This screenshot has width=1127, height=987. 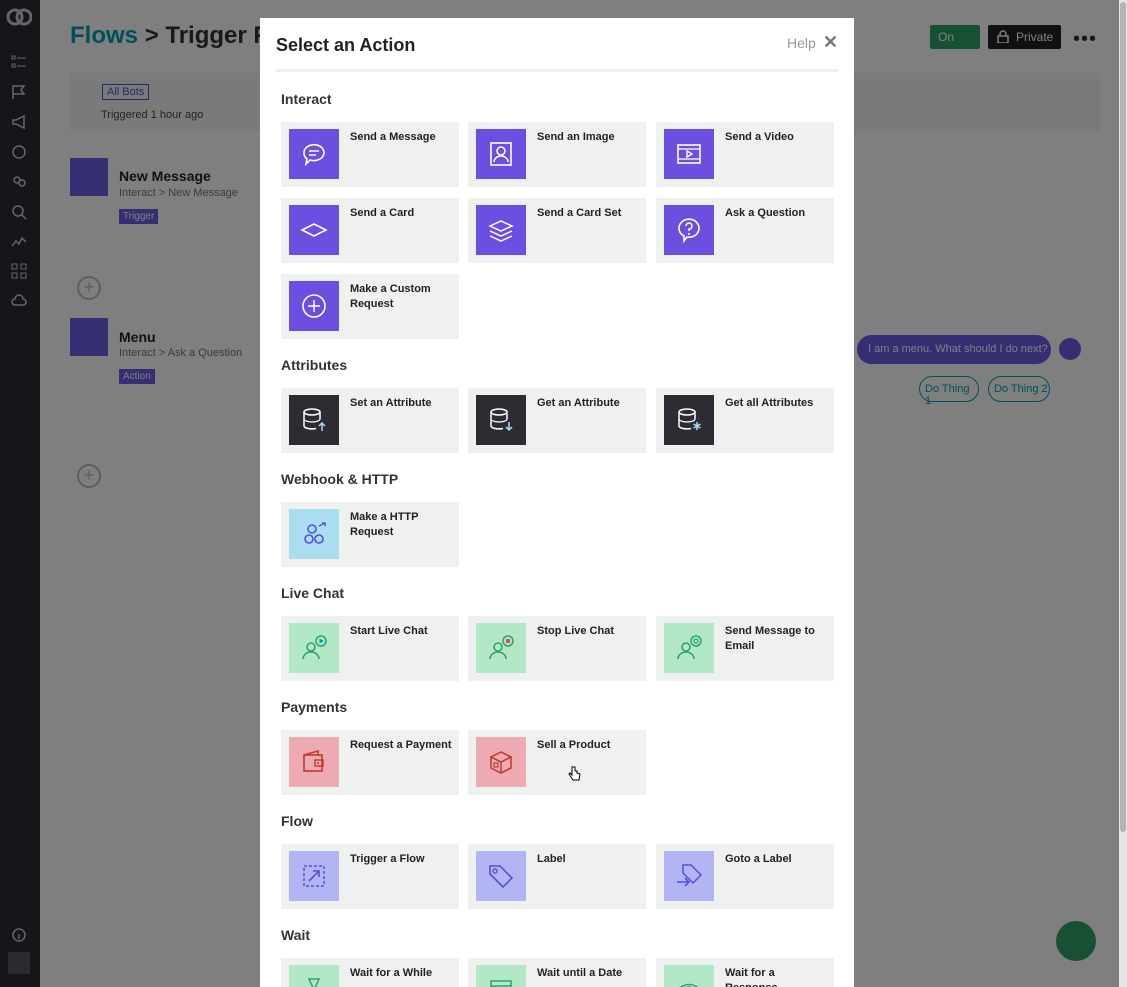 What do you see at coordinates (501, 762) in the screenshot?
I see `box-icon` at bounding box center [501, 762].